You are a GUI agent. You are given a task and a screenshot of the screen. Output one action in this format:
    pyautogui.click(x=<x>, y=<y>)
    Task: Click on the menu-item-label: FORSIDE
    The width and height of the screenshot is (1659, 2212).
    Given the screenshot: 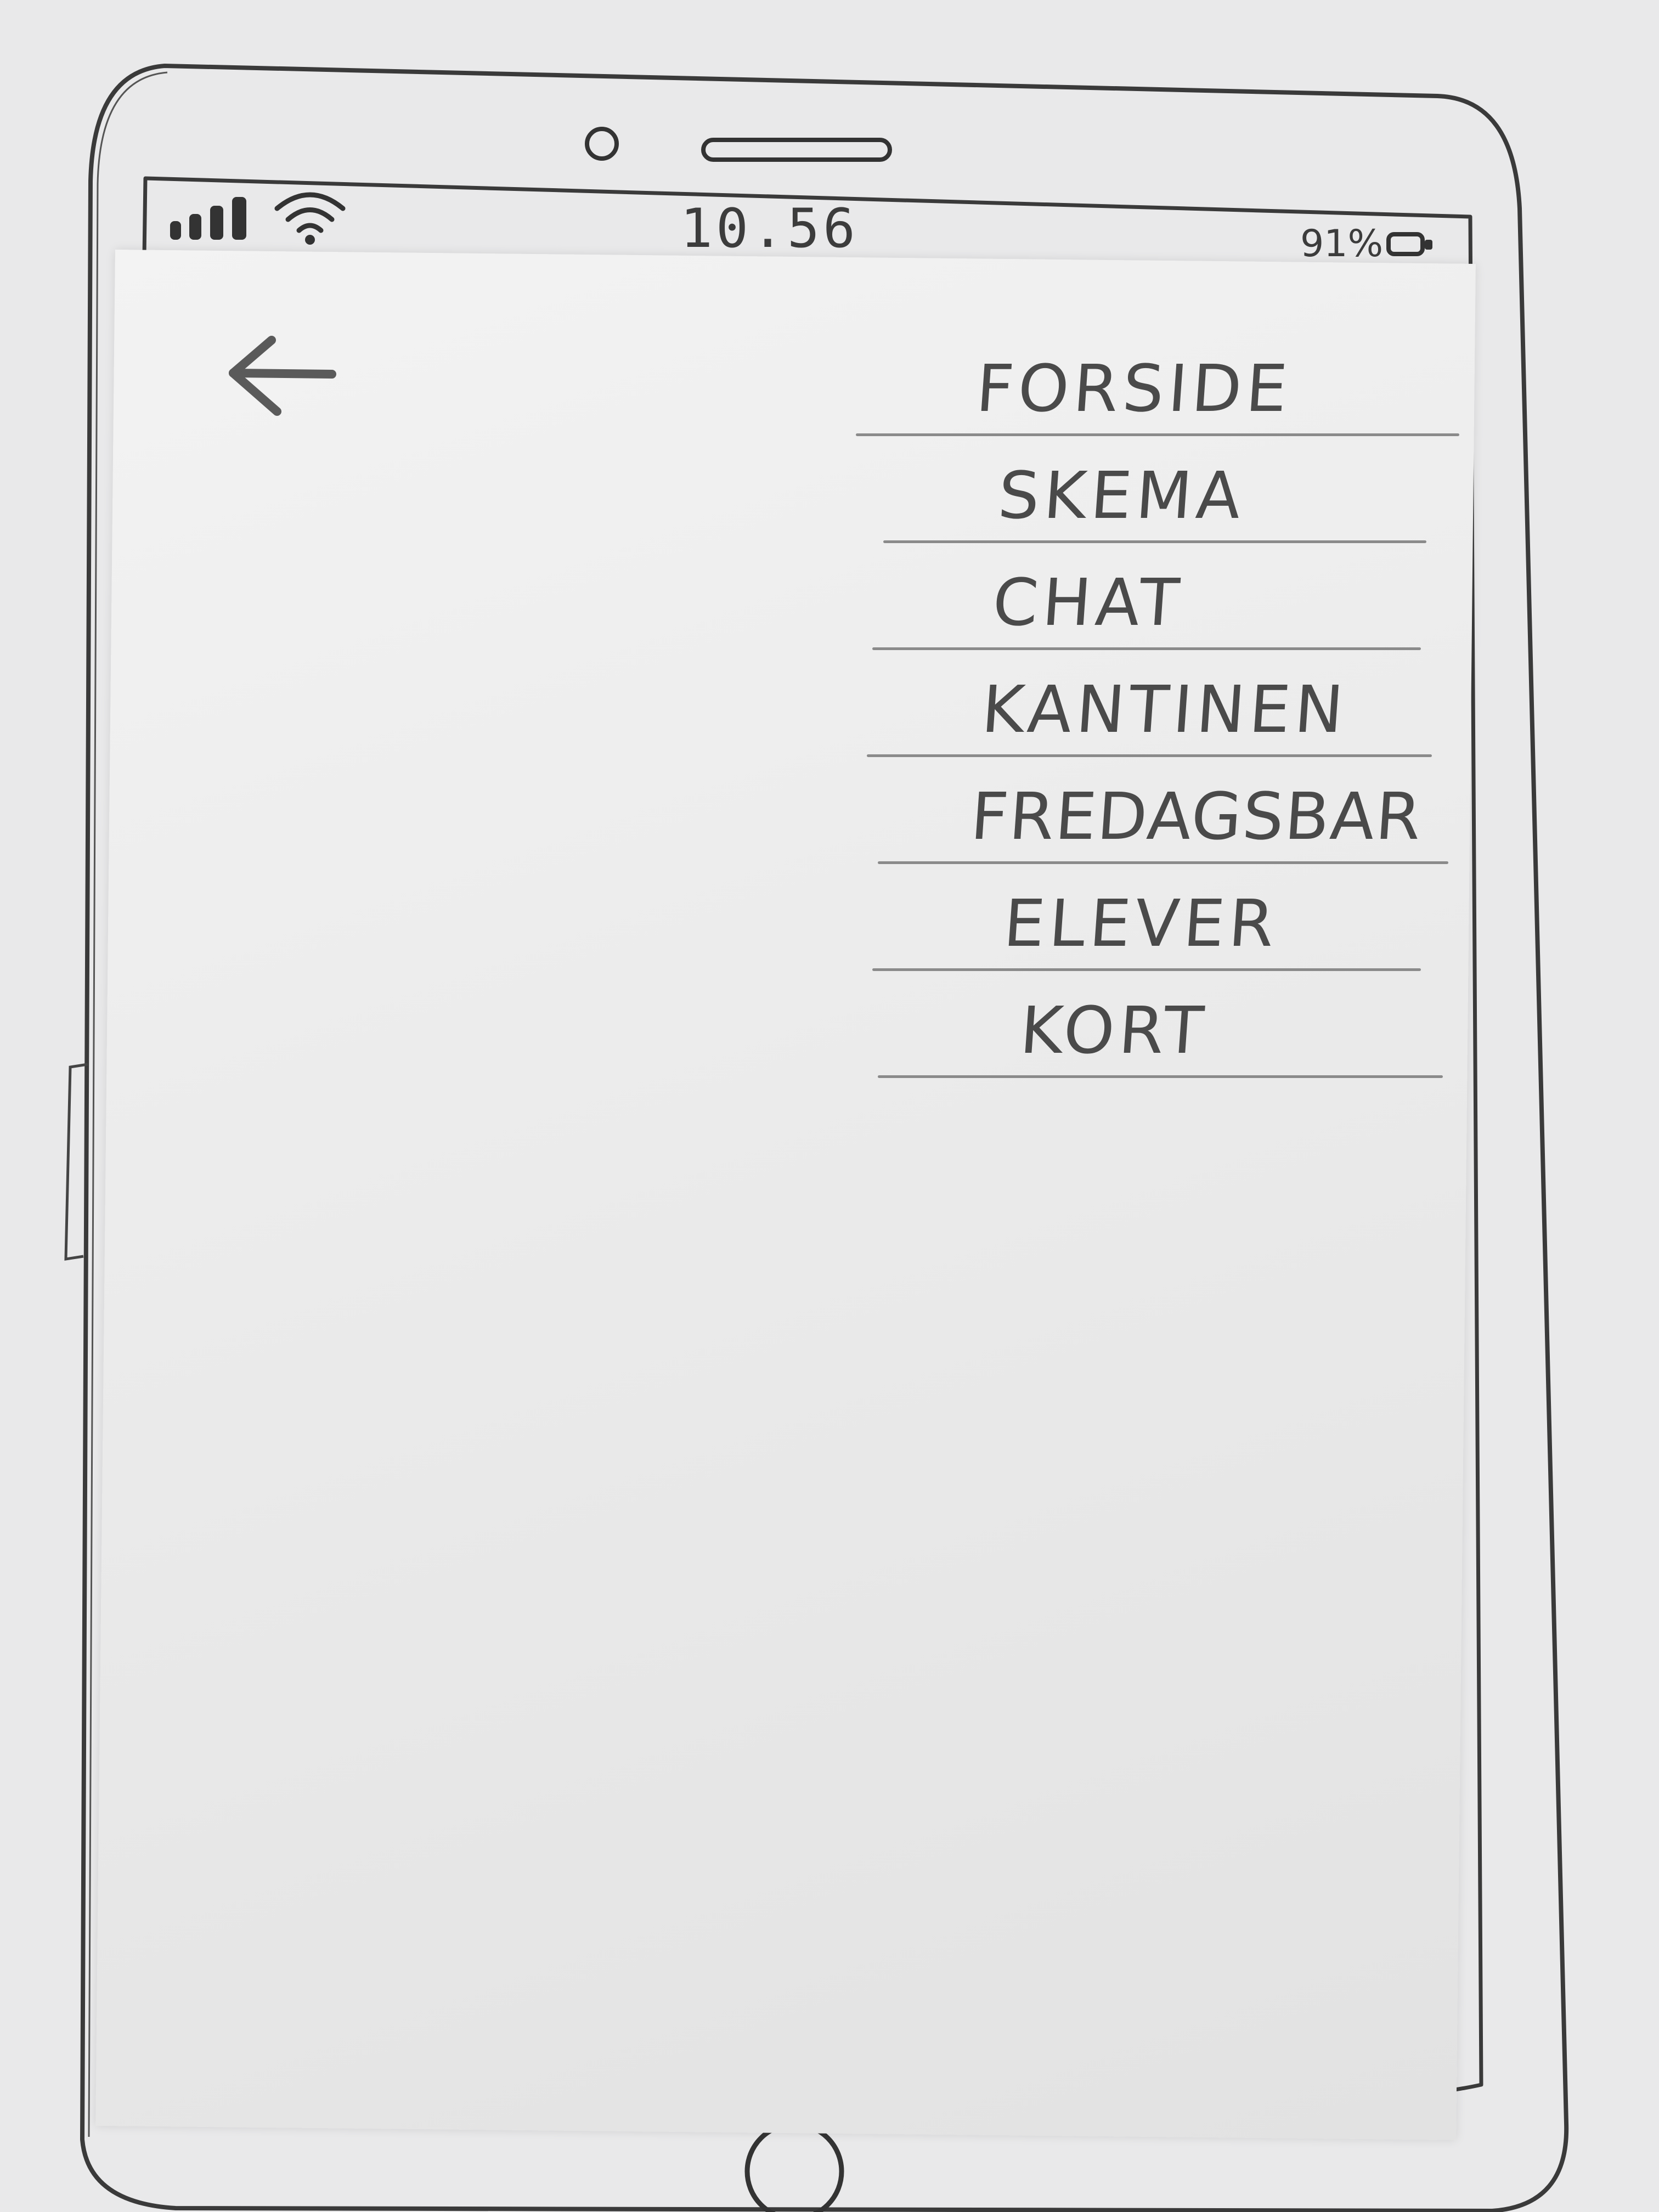 What is the action you would take?
    pyautogui.click(x=1134, y=388)
    